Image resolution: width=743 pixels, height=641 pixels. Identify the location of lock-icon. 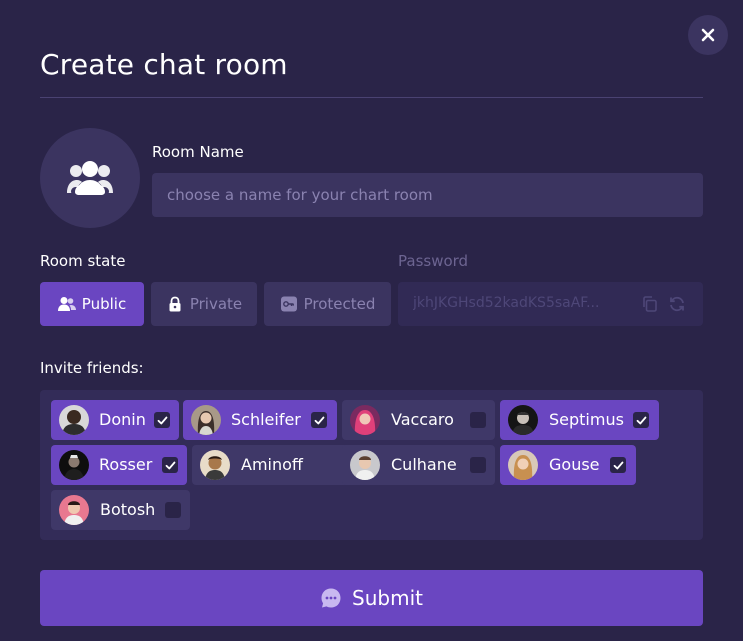
(175, 304).